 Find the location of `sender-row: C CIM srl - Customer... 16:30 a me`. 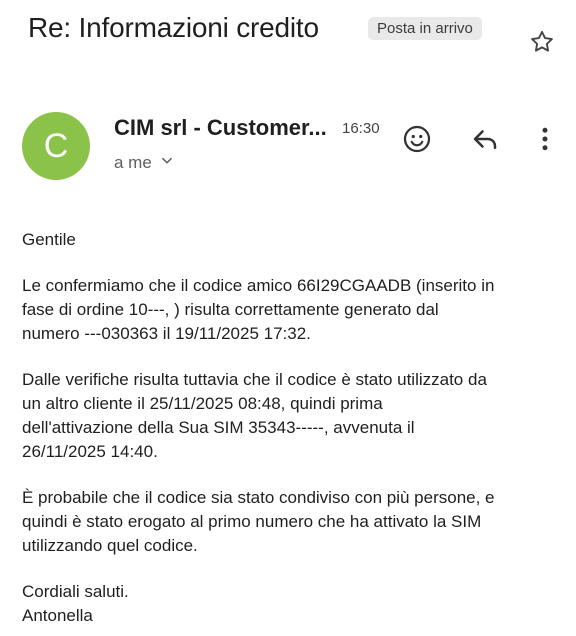

sender-row: C CIM srl - Customer... 16:30 a me is located at coordinates (292, 146).